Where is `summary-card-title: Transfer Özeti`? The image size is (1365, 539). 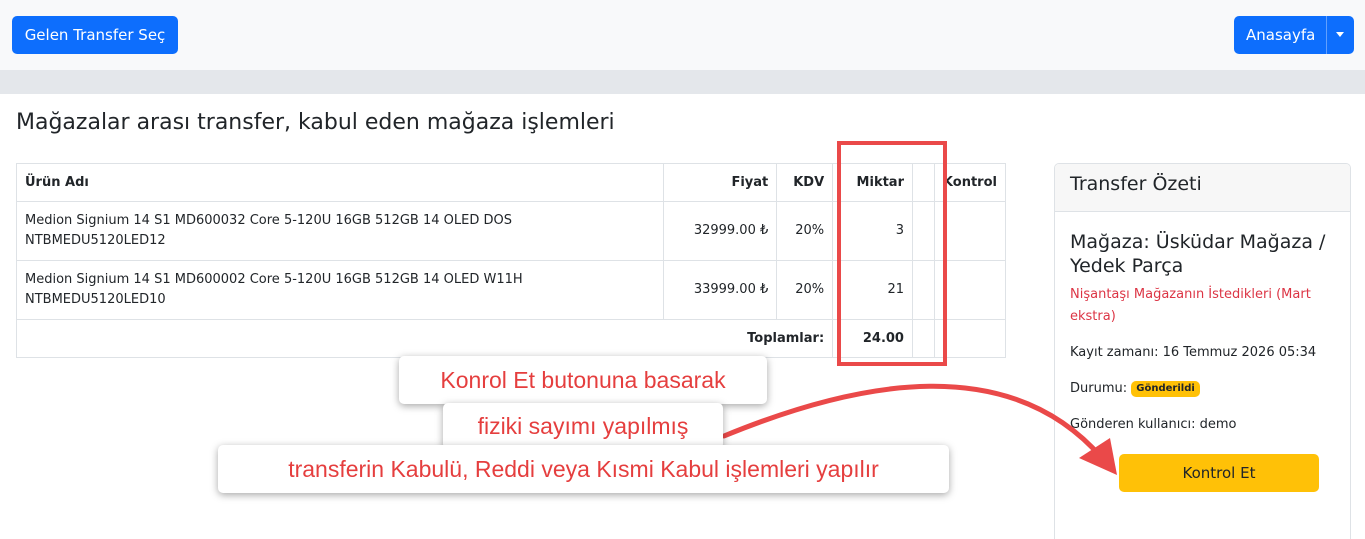
summary-card-title: Transfer Özeti is located at coordinates (1202, 188).